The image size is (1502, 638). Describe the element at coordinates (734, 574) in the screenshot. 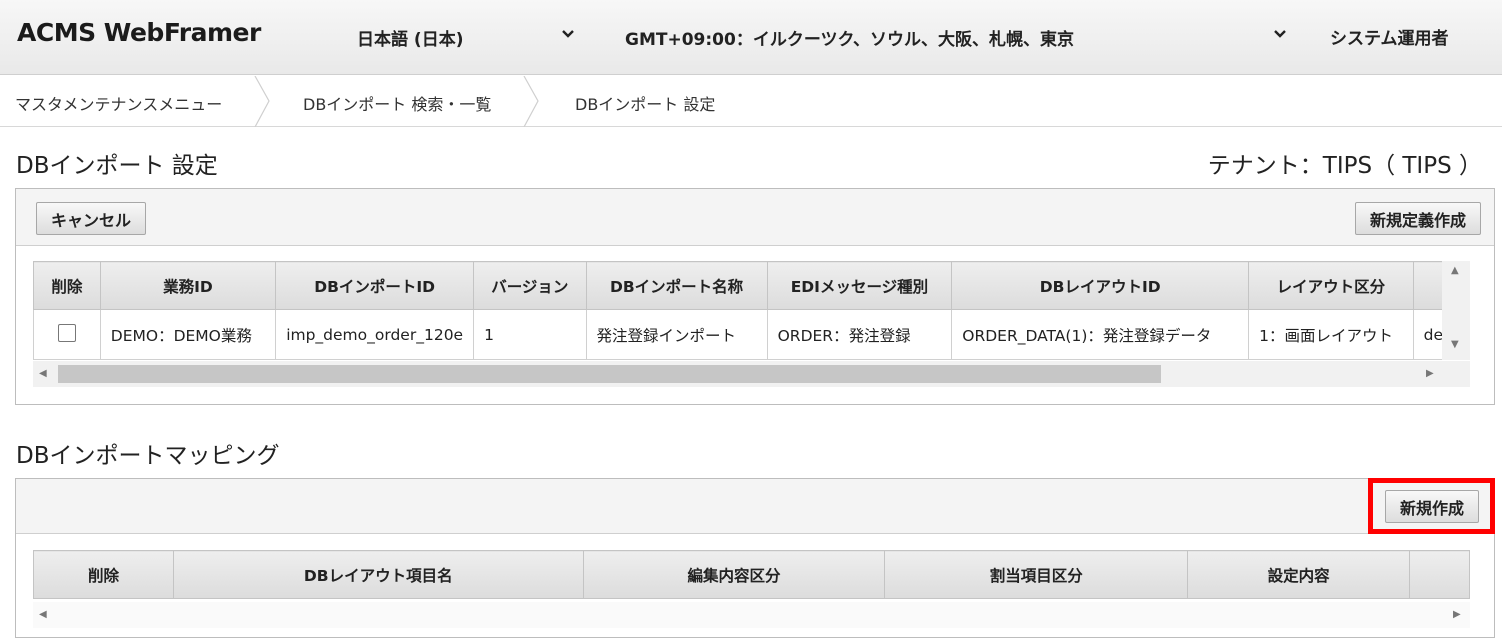

I see `column-header: 編集内容区分` at that location.